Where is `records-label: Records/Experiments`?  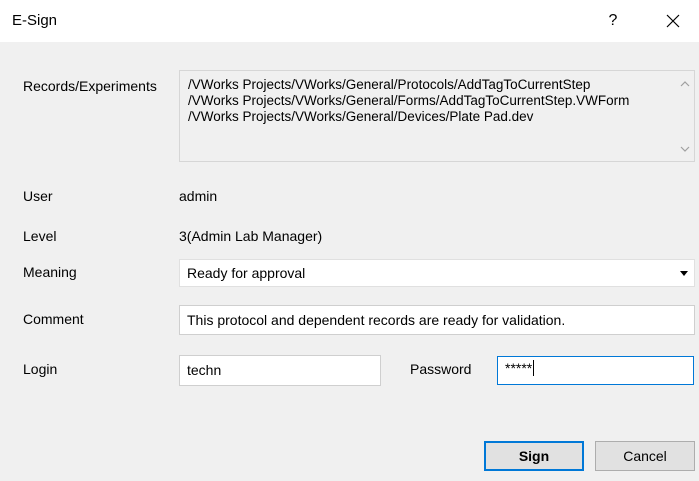 records-label: Records/Experiments is located at coordinates (90, 86).